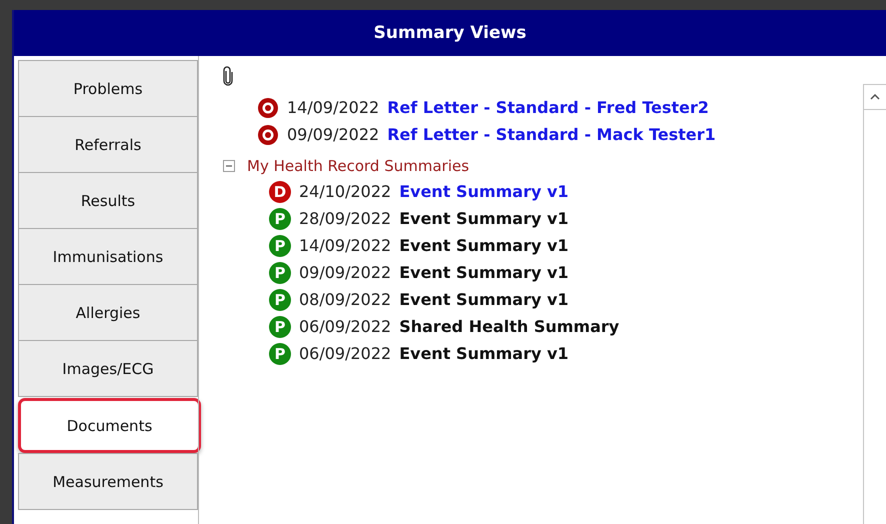  I want to click on document-date: 08/09/2022, so click(345, 299).